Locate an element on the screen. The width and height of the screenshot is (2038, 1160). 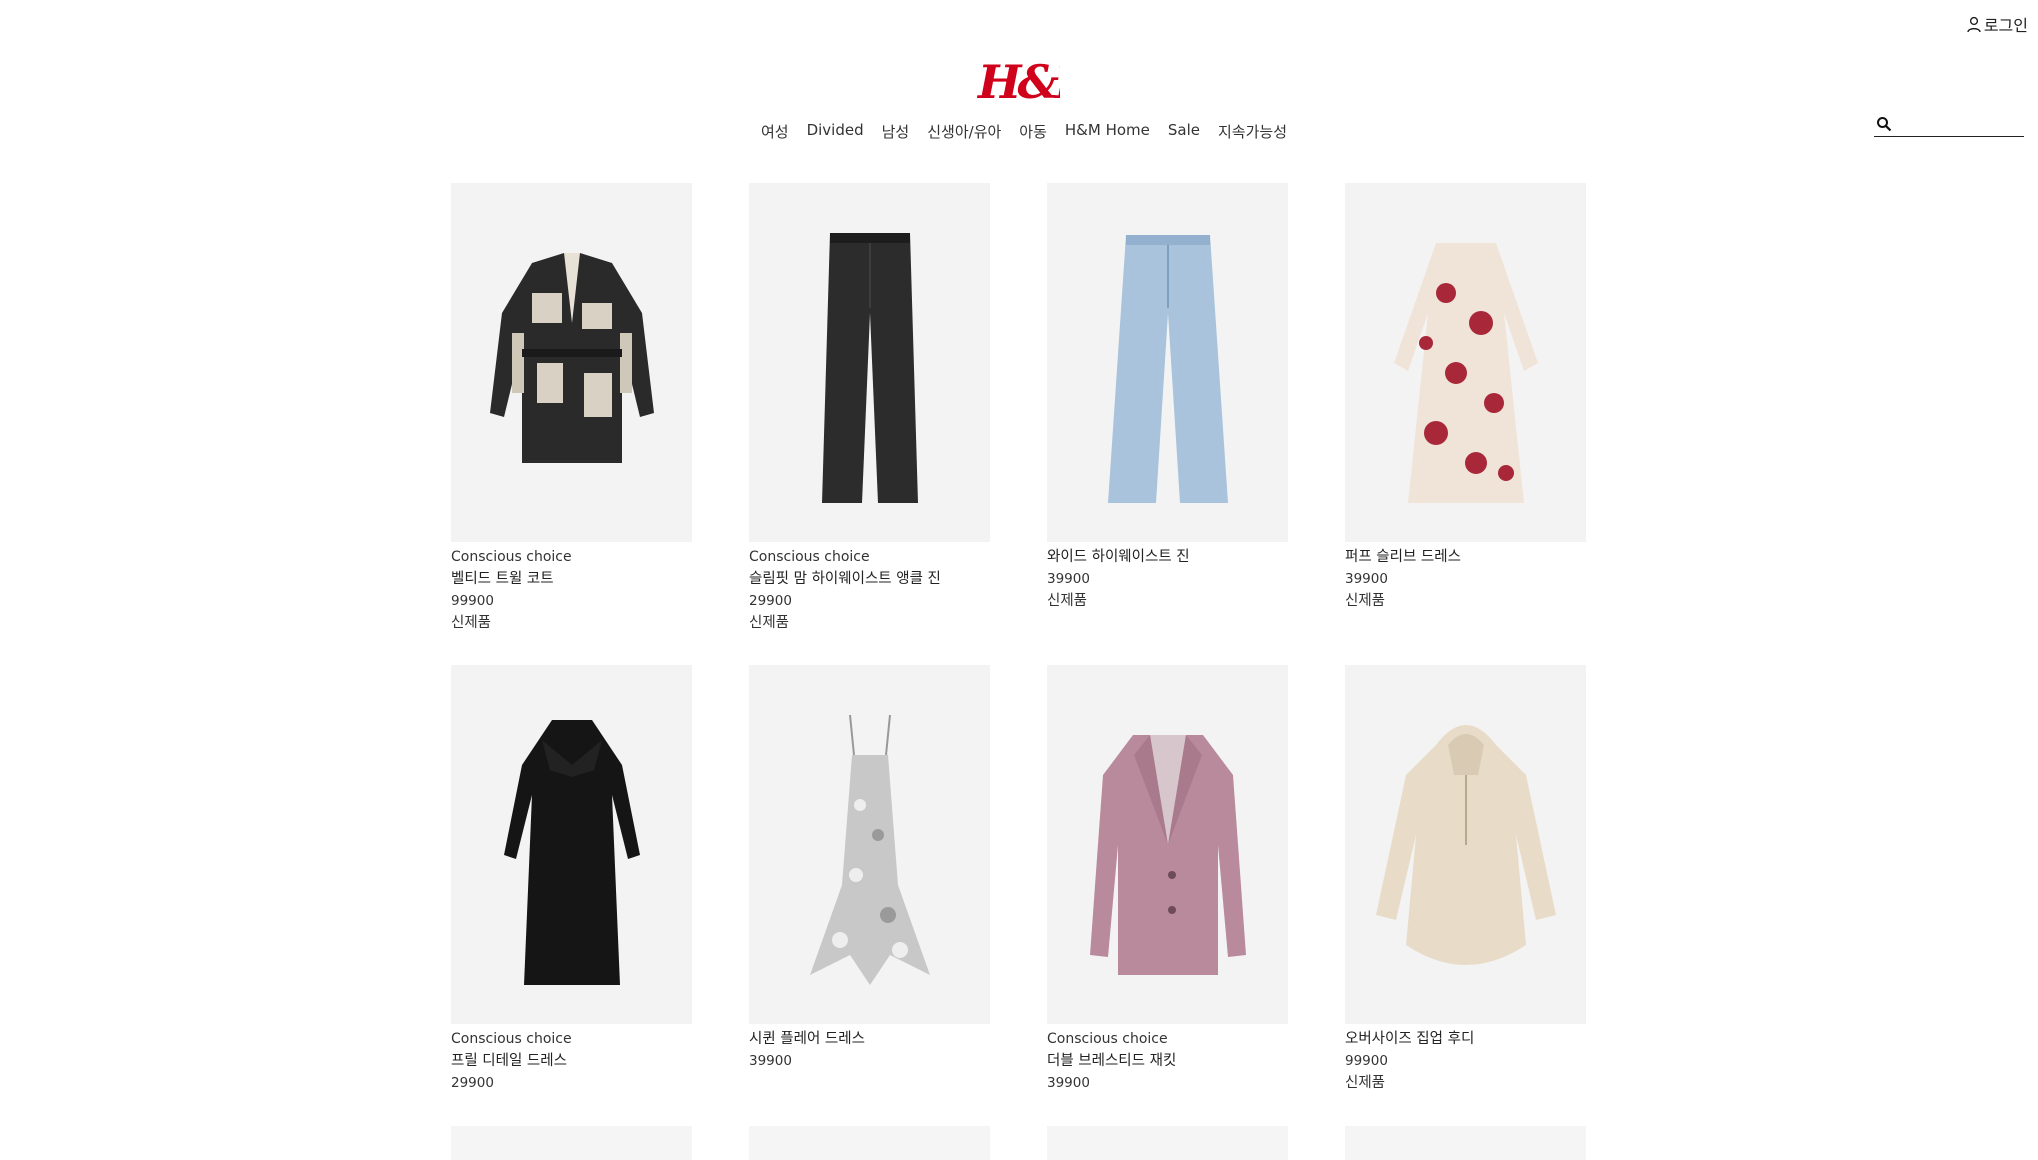
product-card: 퍼프 슬리브 드레스 39900 신제품 is located at coordinates (1465, 424).